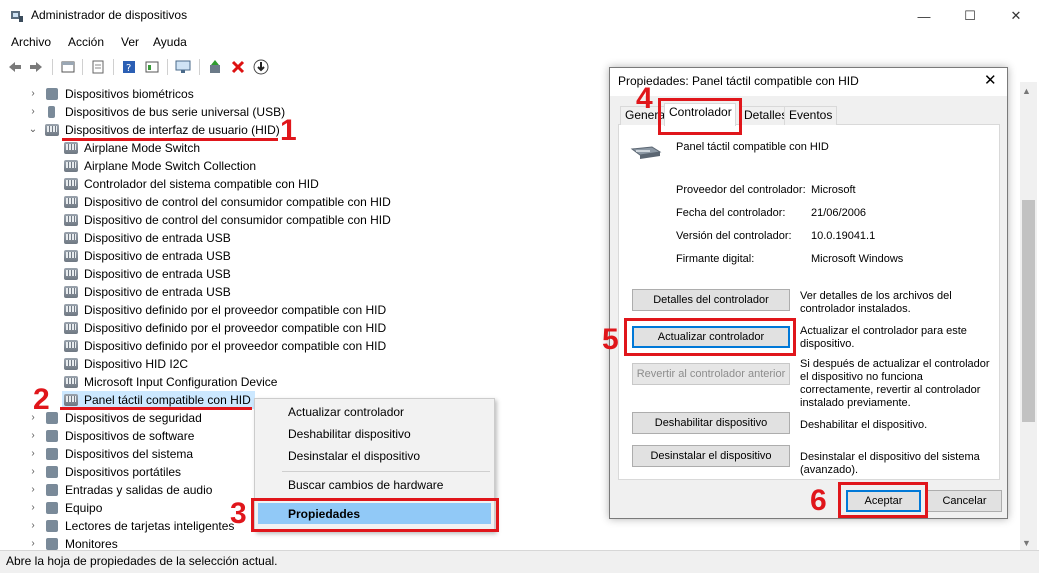  Describe the element at coordinates (84, 508) in the screenshot. I see `tree-label: Equipo` at that location.